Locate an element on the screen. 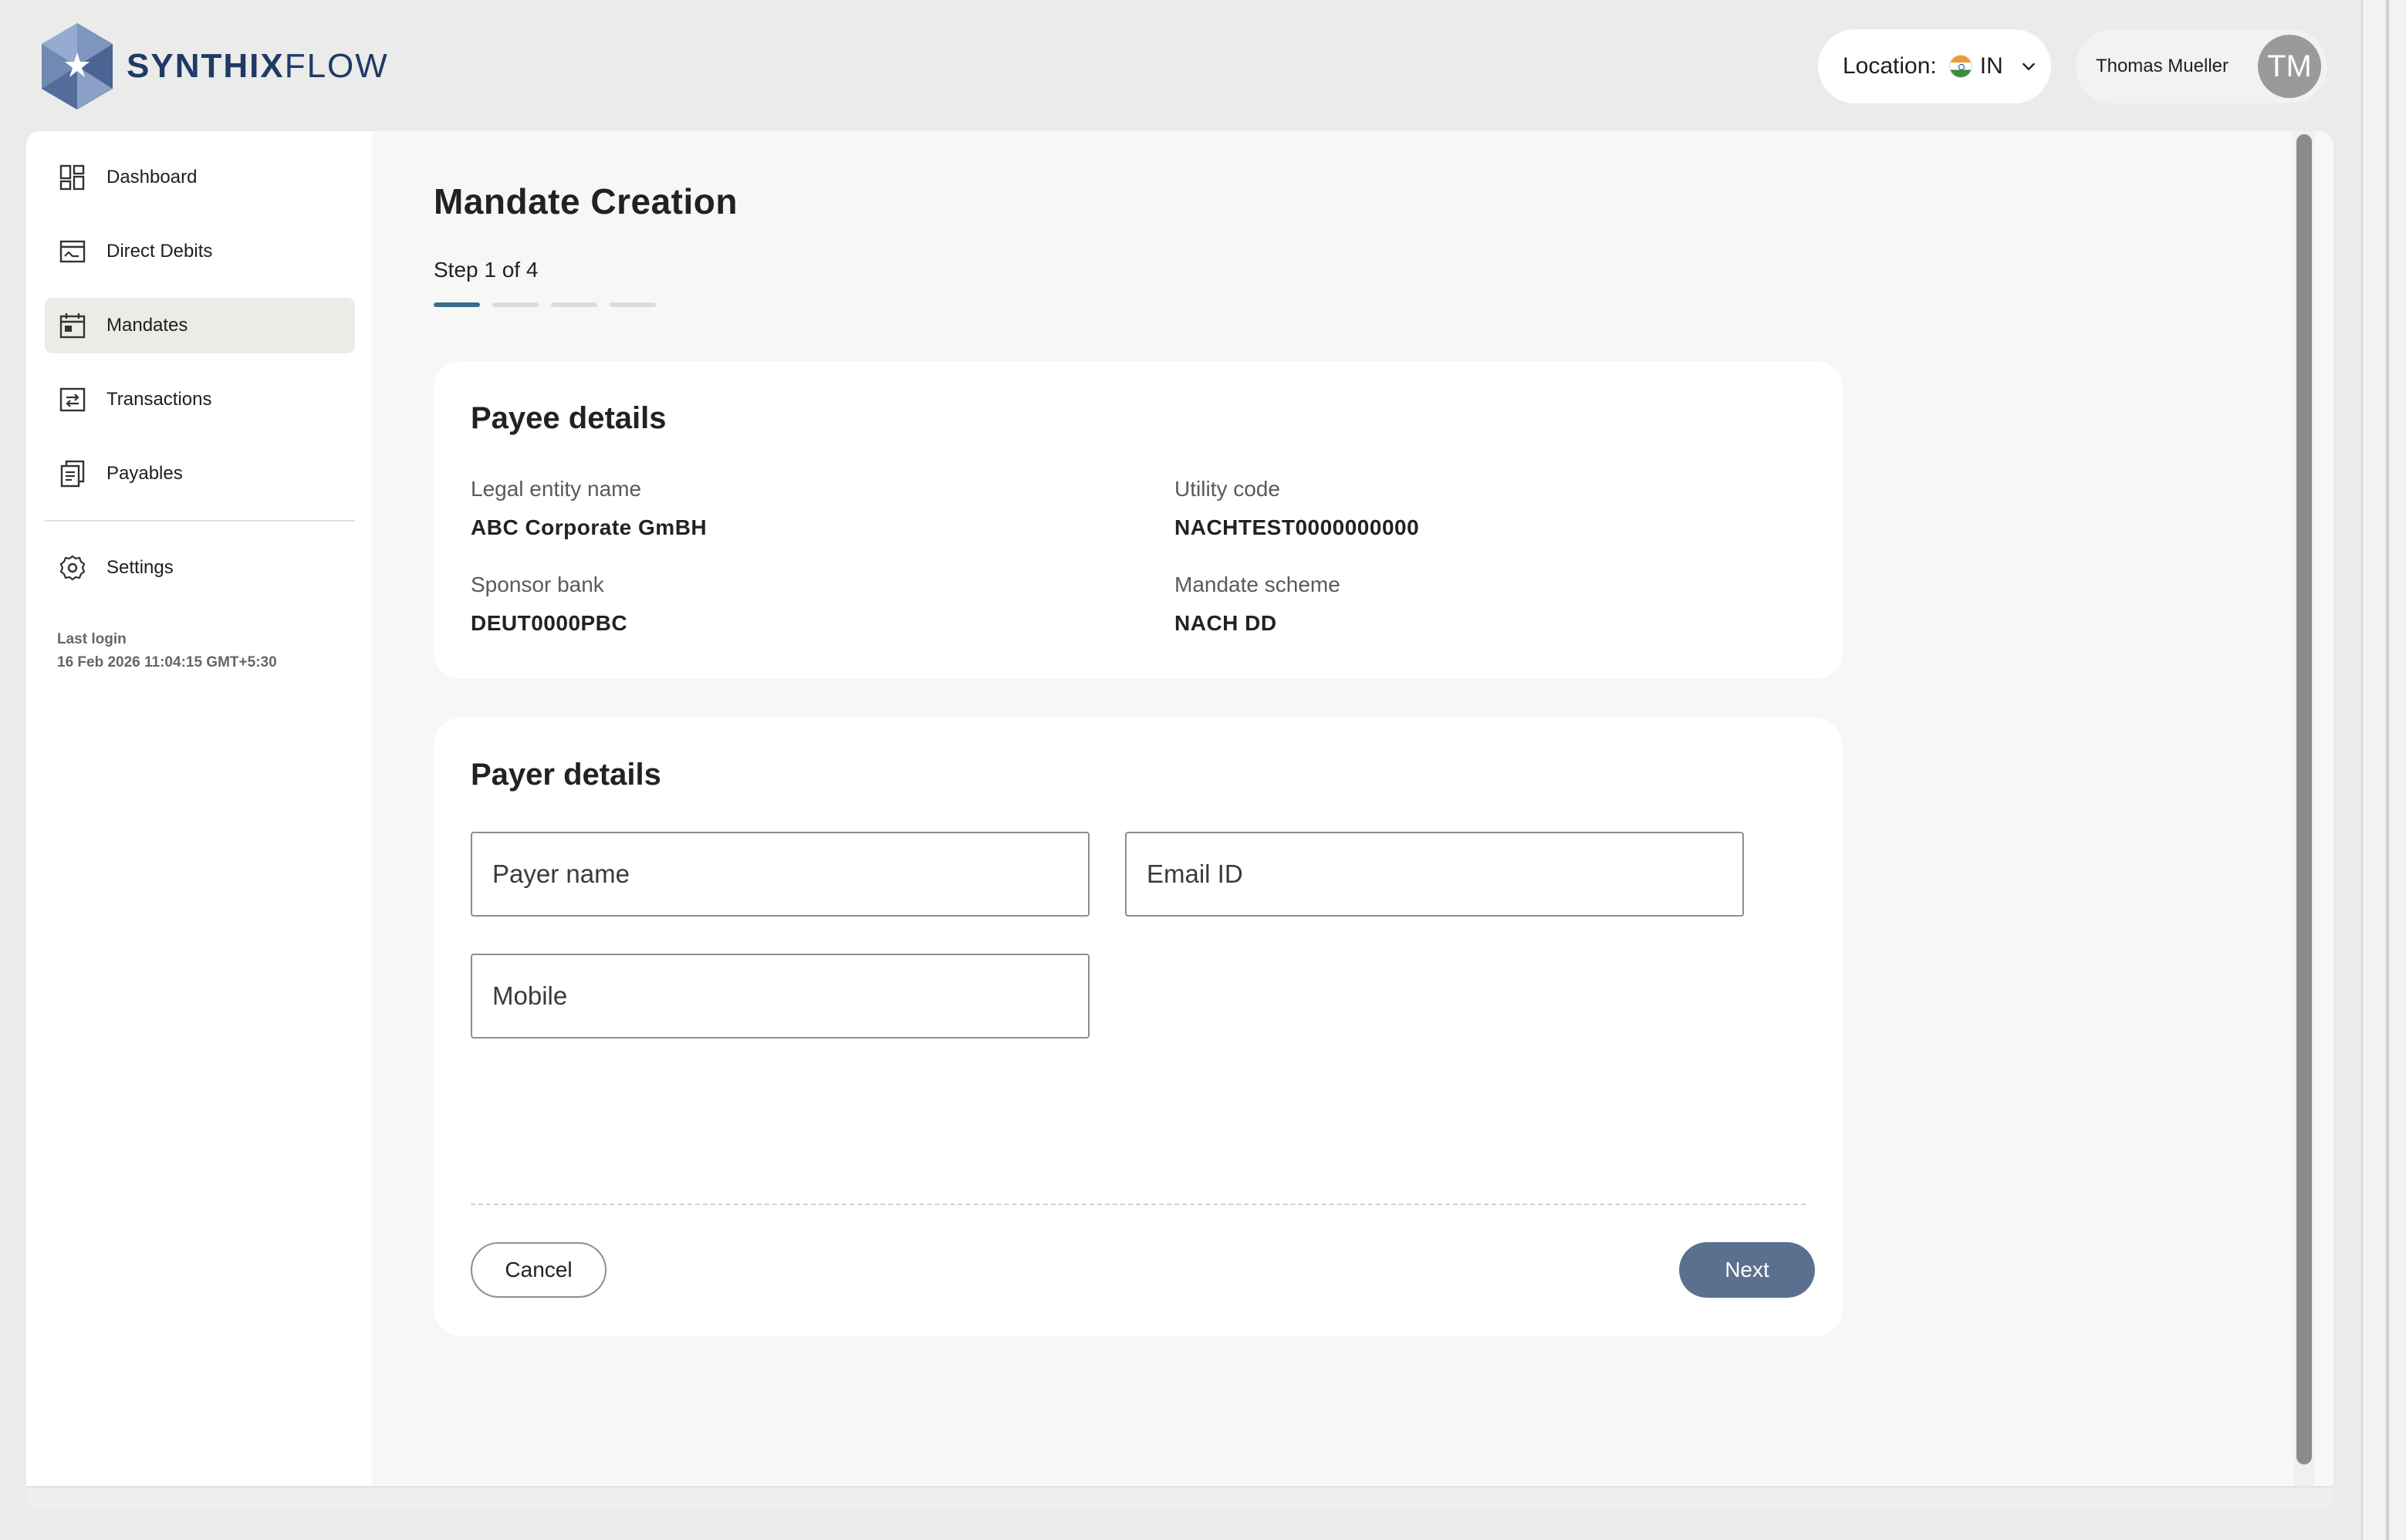 This screenshot has height=1540, width=2406. sponsor-bank-label: Sponsor bank is located at coordinates (537, 584).